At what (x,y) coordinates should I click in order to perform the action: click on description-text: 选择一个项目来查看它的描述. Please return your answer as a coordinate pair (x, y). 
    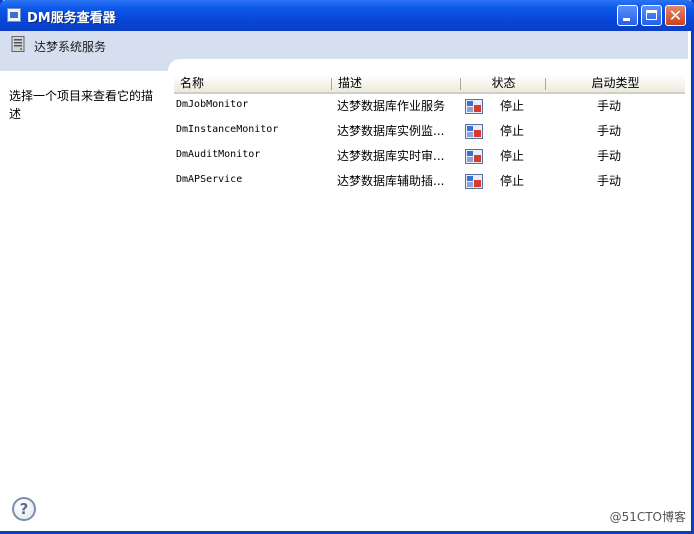
    Looking at the image, I should click on (81, 105).